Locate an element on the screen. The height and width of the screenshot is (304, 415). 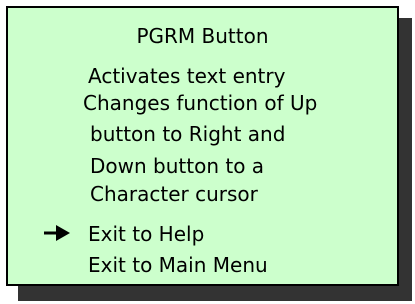
right-arrow-icon is located at coordinates (57, 233).